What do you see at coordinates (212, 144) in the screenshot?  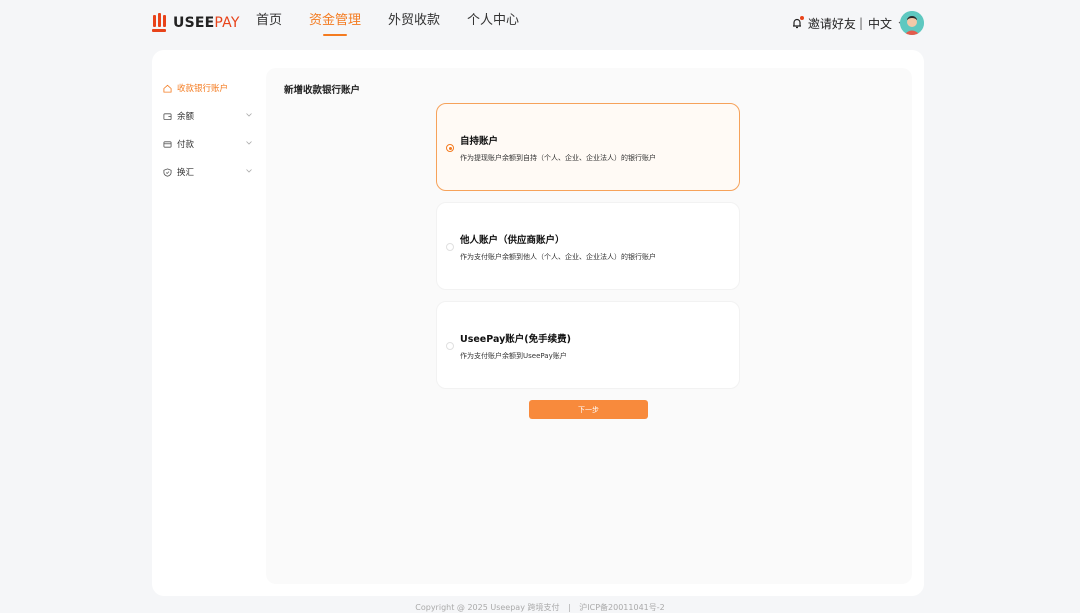 I see `sidebar-item-payment: 付款` at bounding box center [212, 144].